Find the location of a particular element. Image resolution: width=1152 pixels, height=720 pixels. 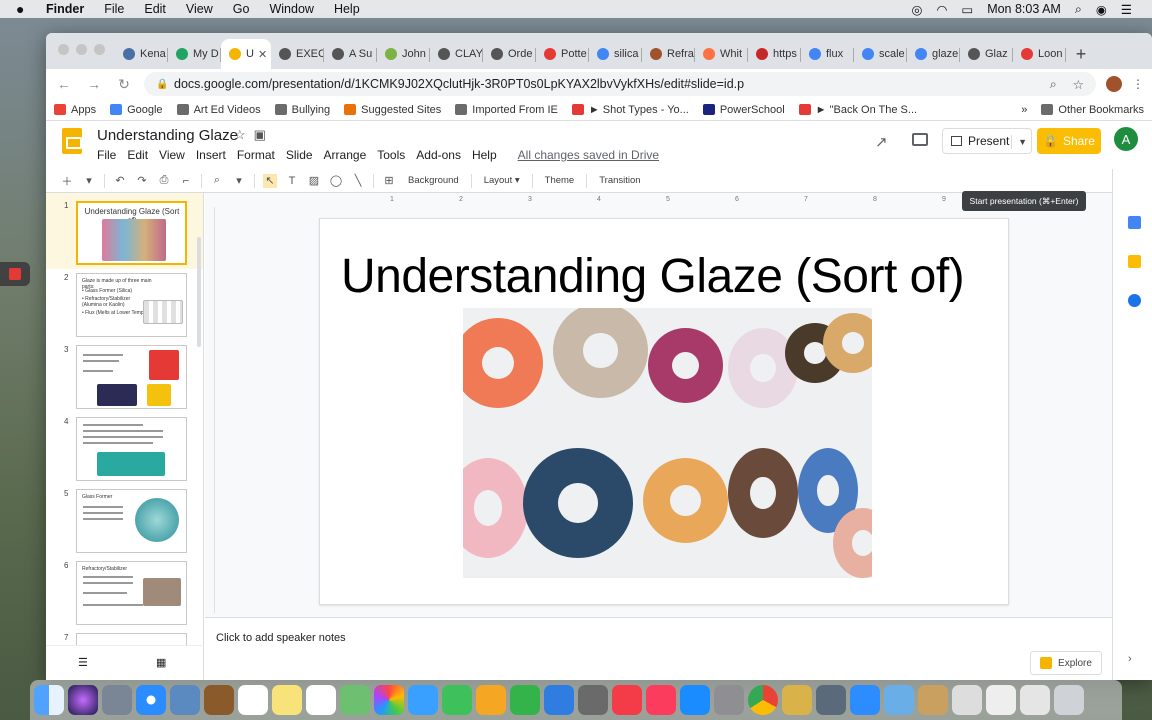

new-slide-icon: ＋ is located at coordinates (67, 181).